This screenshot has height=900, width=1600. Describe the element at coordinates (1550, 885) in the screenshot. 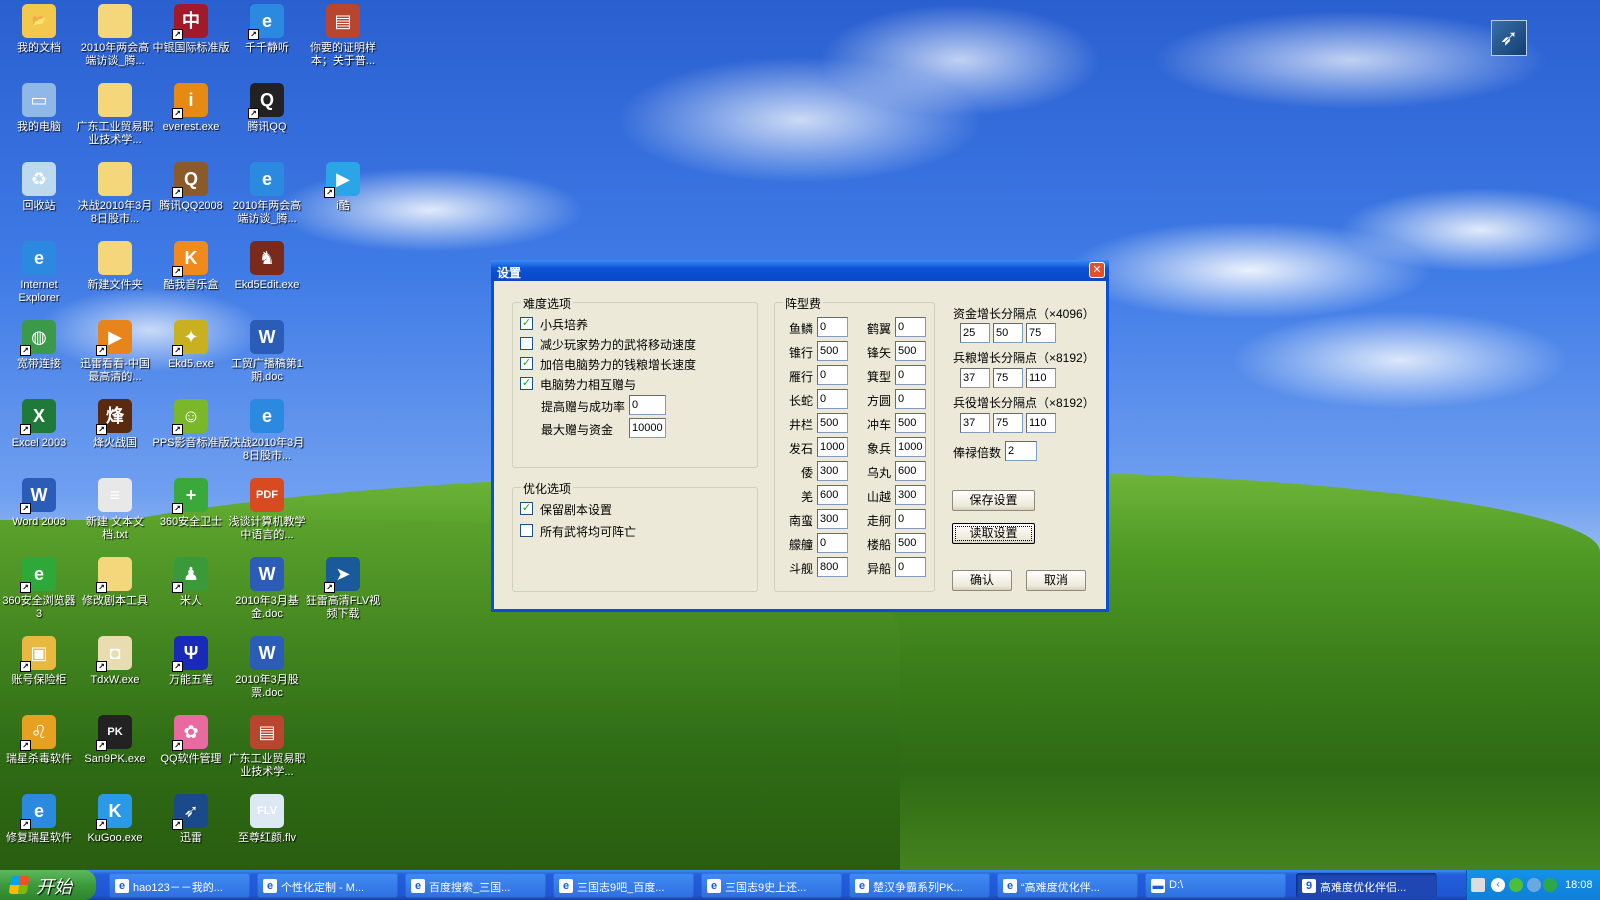

I see `umbrella-icon` at that location.